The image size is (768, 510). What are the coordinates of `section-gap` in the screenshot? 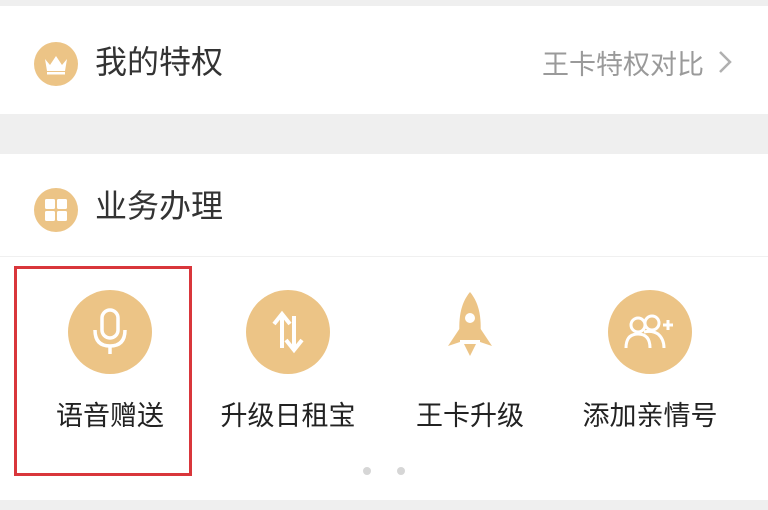 It's located at (384, 134).